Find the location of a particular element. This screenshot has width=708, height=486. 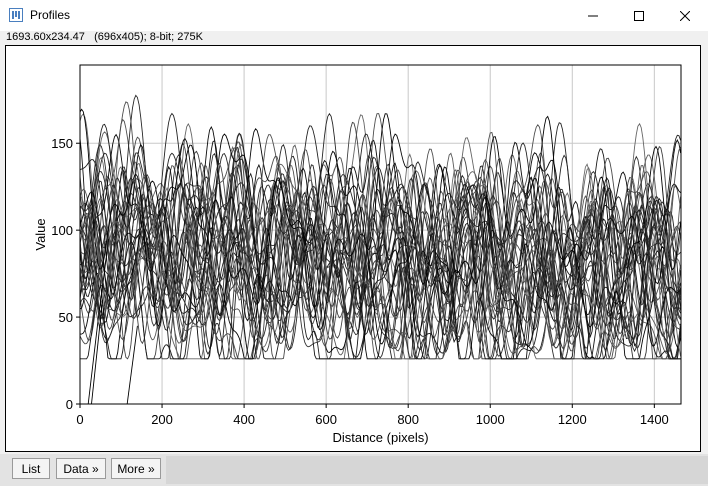

minimize-icon is located at coordinates (593, 15).